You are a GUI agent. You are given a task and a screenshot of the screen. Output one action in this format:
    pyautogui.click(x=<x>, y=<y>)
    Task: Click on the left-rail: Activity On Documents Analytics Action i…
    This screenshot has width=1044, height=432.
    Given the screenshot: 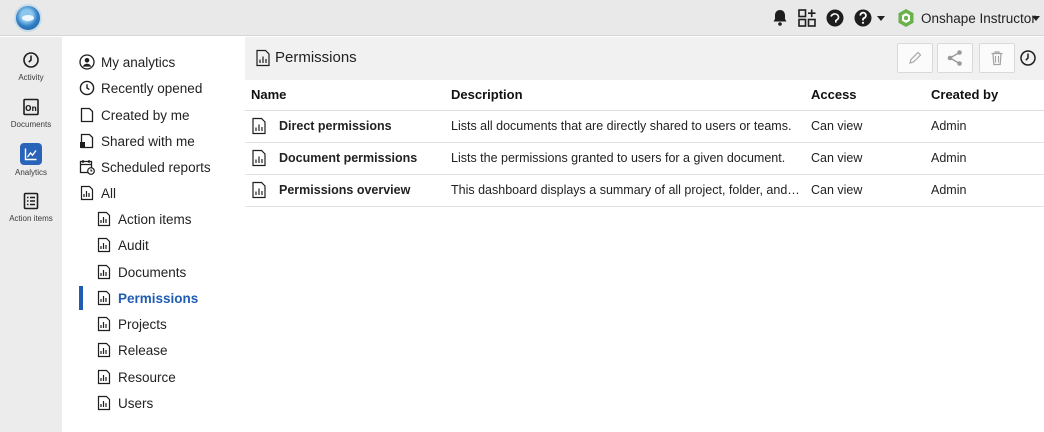 What is the action you would take?
    pyautogui.click(x=31, y=234)
    